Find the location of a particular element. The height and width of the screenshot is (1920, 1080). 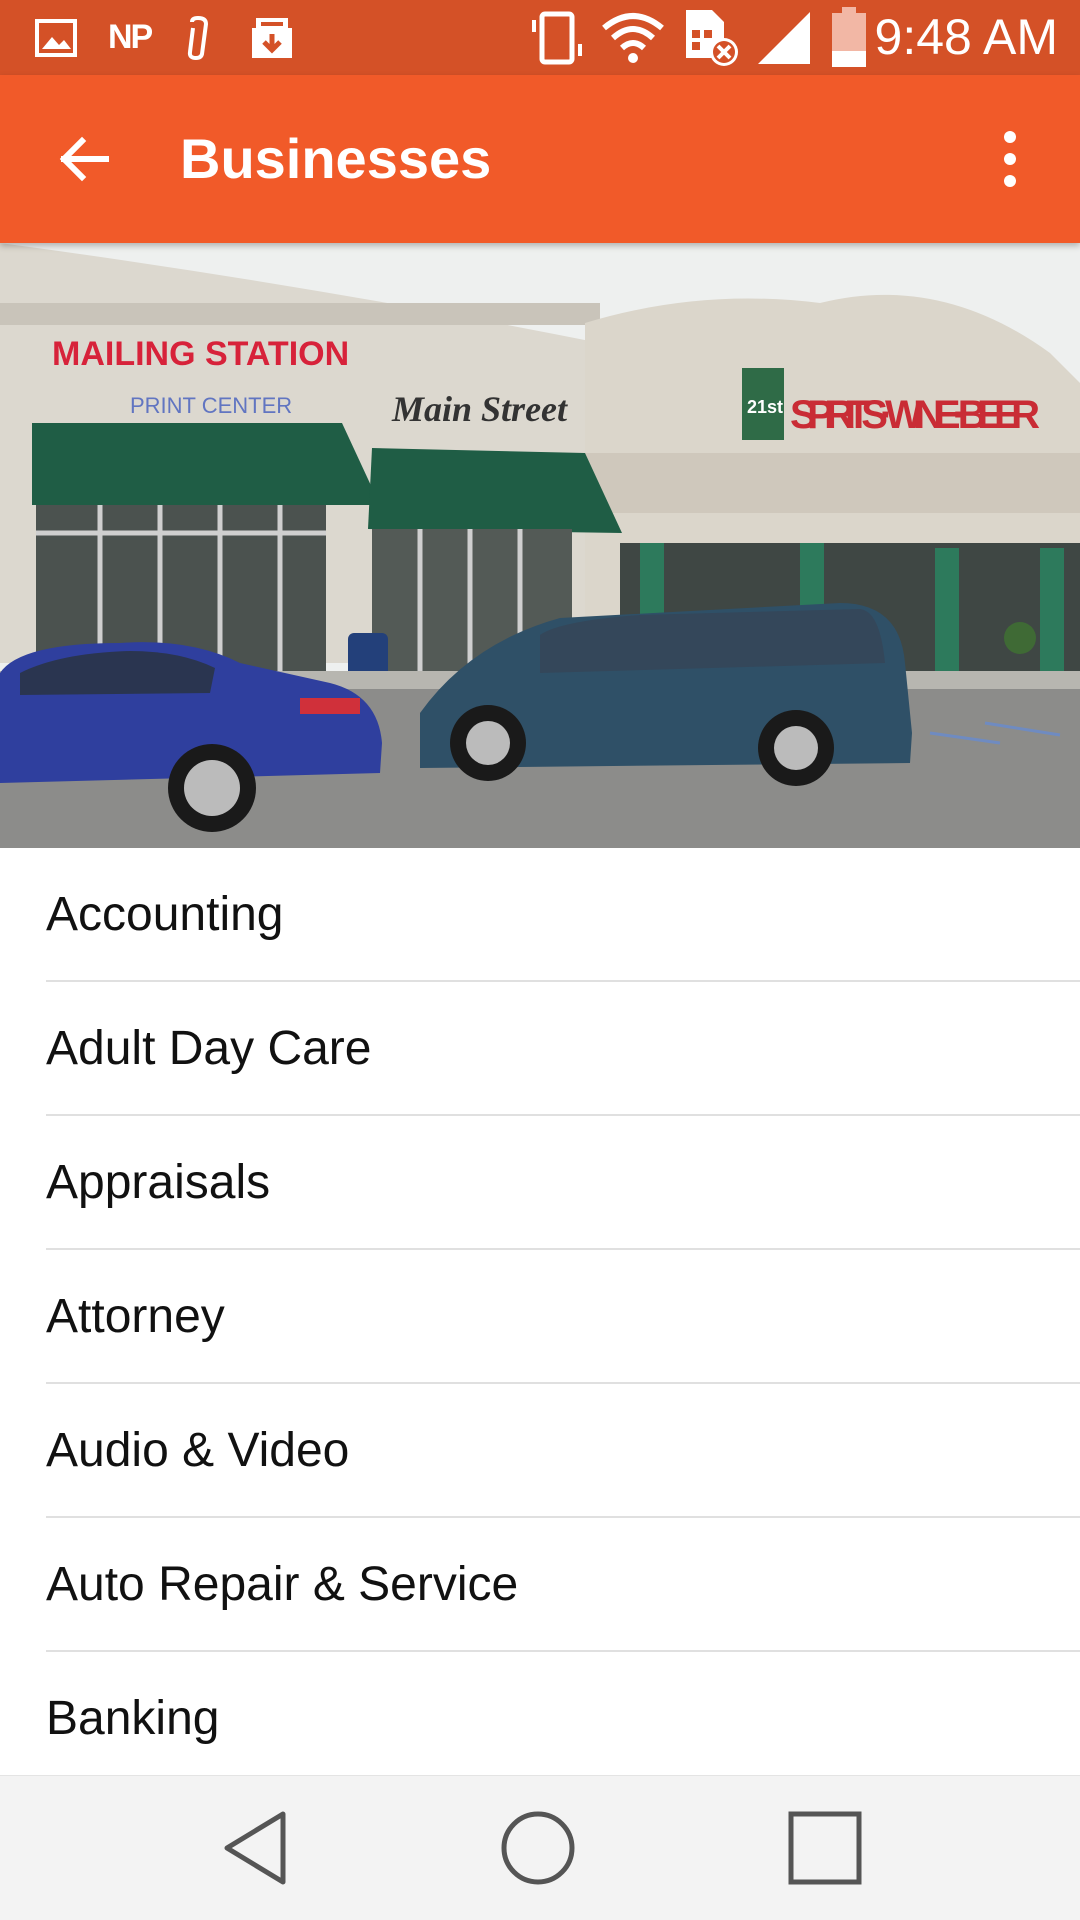

nav-home-icon is located at coordinates (538, 1848).